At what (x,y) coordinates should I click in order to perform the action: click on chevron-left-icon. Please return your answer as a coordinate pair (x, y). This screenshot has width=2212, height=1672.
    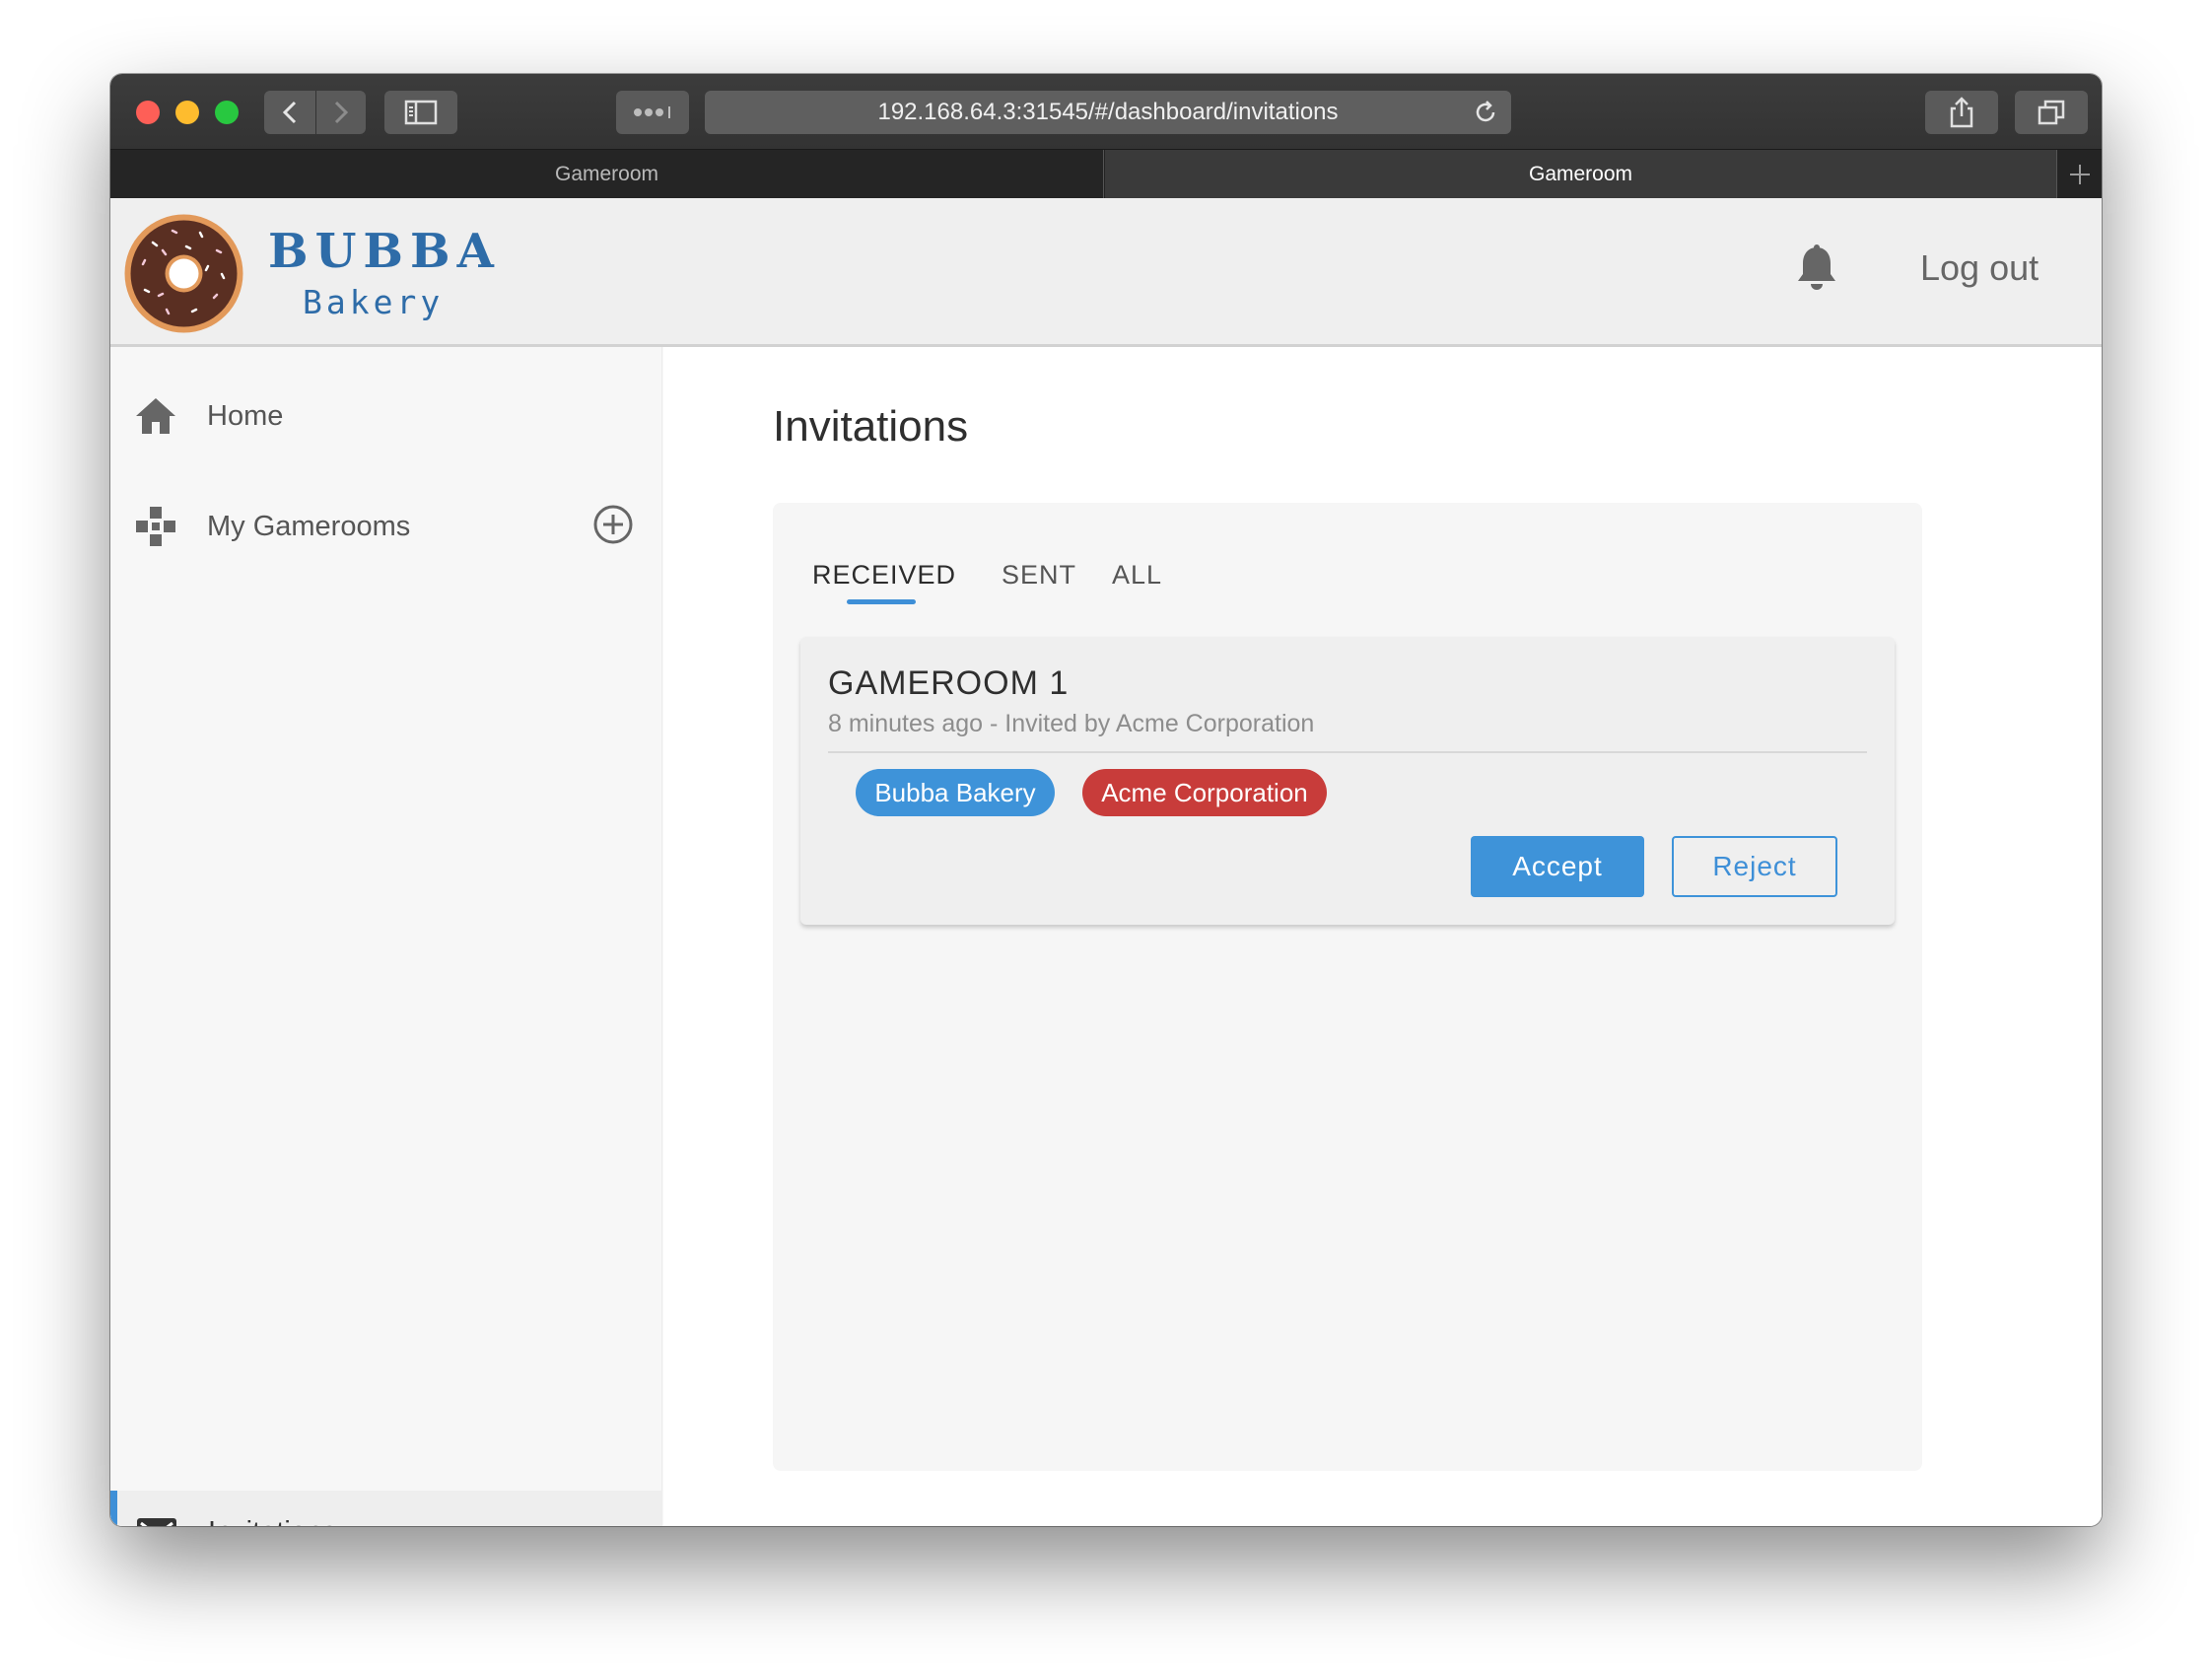
    Looking at the image, I should click on (290, 112).